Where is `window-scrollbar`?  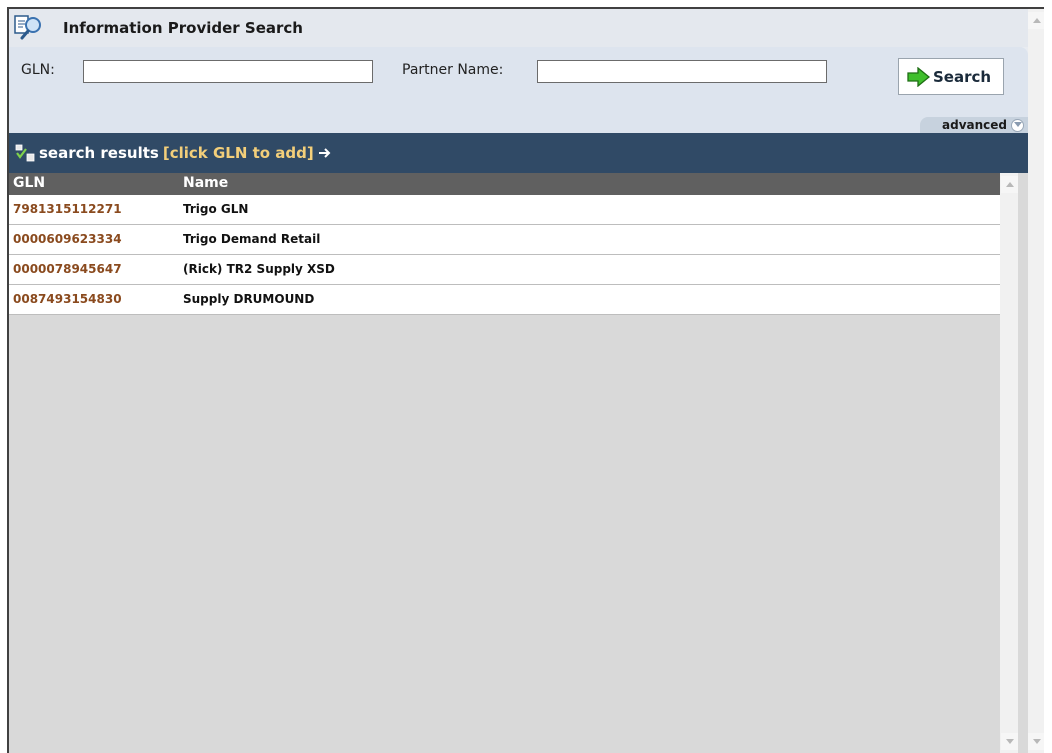
window-scrollbar is located at coordinates (1036, 381).